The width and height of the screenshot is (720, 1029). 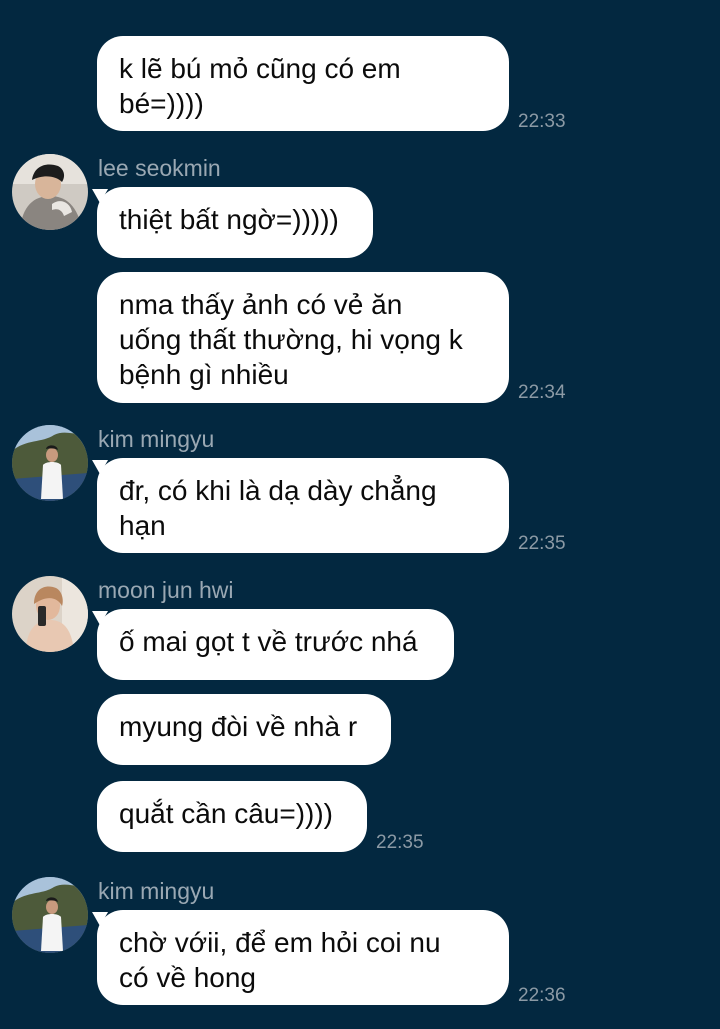 I want to click on message-bubble: đr, có khi là dạ dày chẳng hạn, so click(x=296, y=505).